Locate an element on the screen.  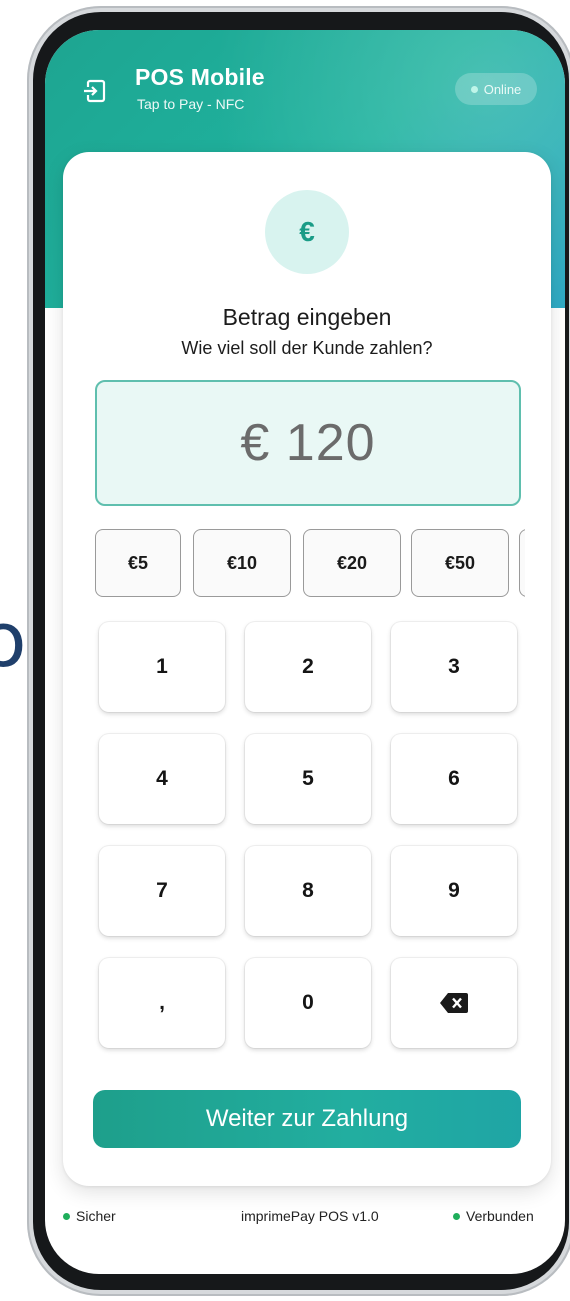
online-status-label: Online is located at coordinates (502, 89).